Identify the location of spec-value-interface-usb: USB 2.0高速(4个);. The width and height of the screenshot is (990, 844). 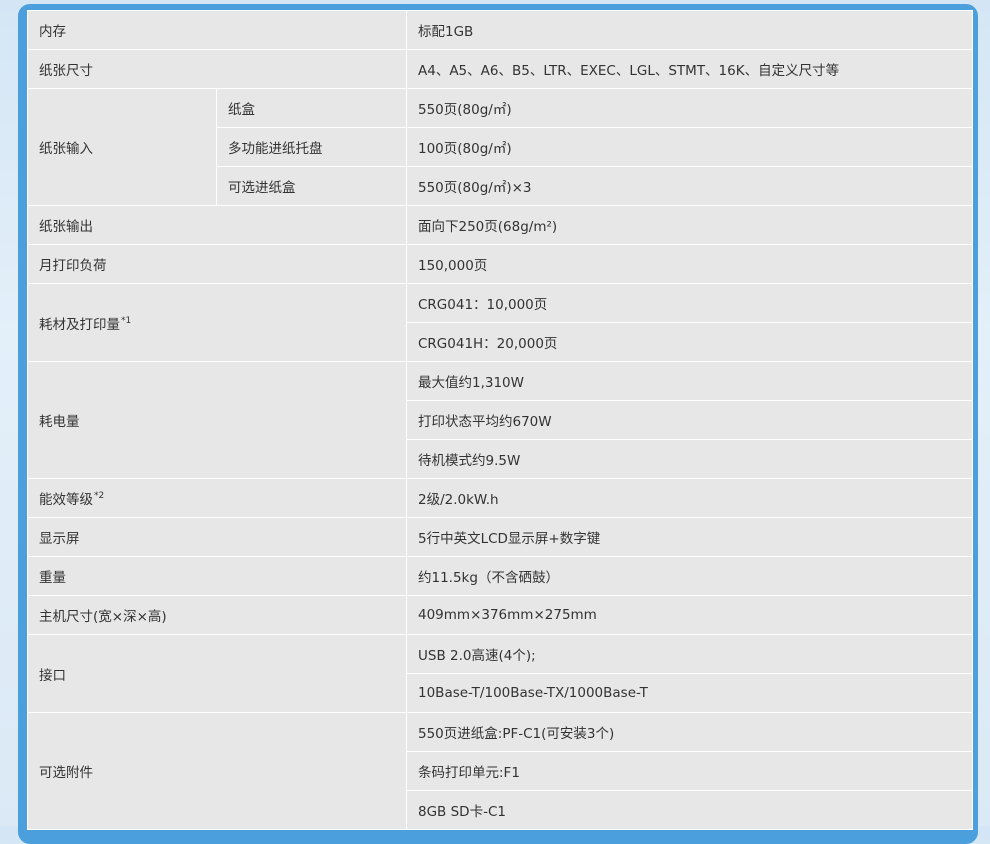
(689, 654).